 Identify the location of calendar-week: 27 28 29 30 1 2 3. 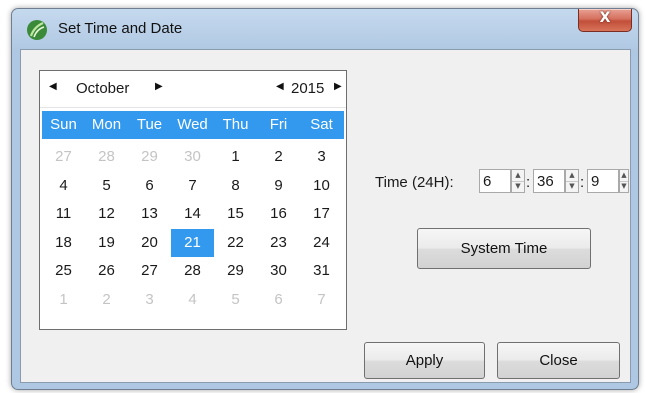
(193, 157).